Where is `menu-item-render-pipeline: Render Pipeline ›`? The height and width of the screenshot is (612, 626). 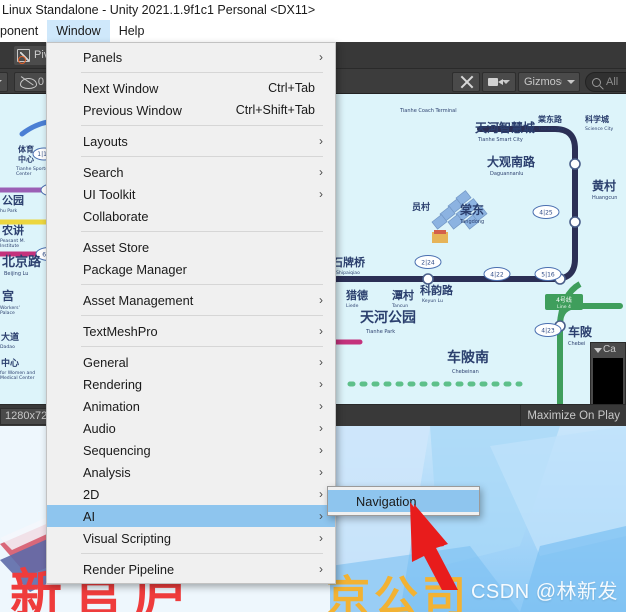
menu-item-render-pipeline: Render Pipeline › is located at coordinates (191, 569).